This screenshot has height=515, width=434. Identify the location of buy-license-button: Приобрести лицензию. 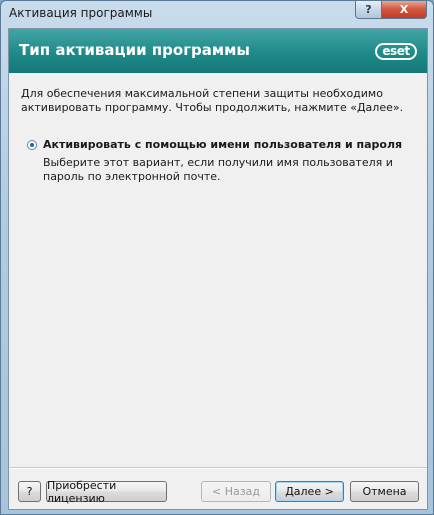
(106, 492).